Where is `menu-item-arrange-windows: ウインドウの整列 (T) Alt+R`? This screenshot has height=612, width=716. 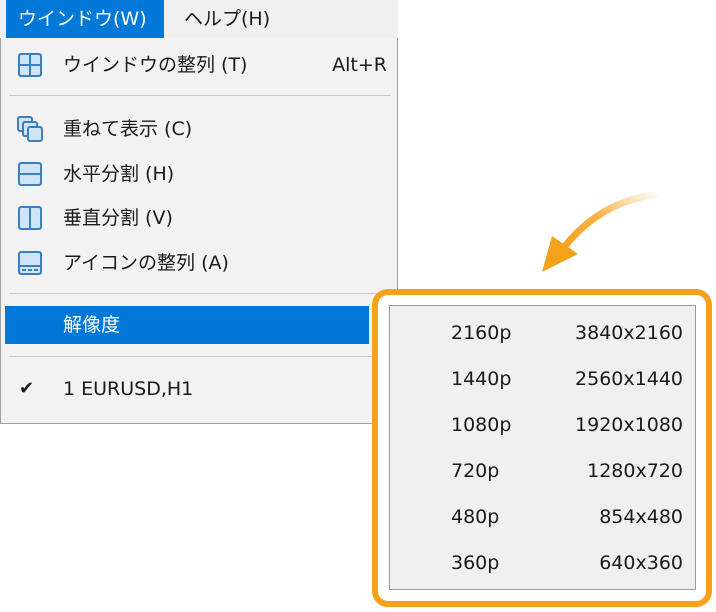 menu-item-arrange-windows: ウインドウの整列 (T) Alt+R is located at coordinates (196, 65).